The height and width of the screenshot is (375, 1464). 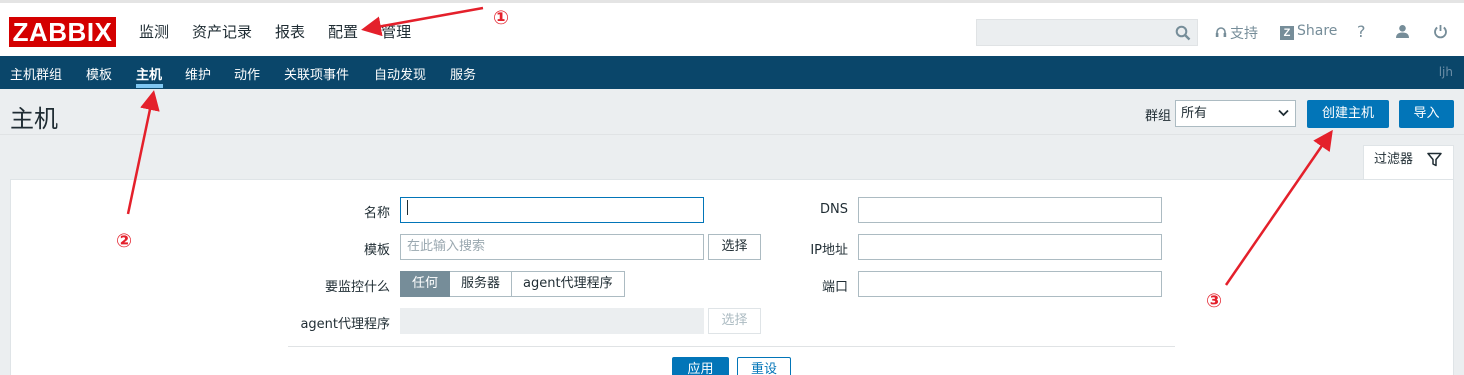 What do you see at coordinates (734, 247) in the screenshot?
I see `template-select-button: 选择` at bounding box center [734, 247].